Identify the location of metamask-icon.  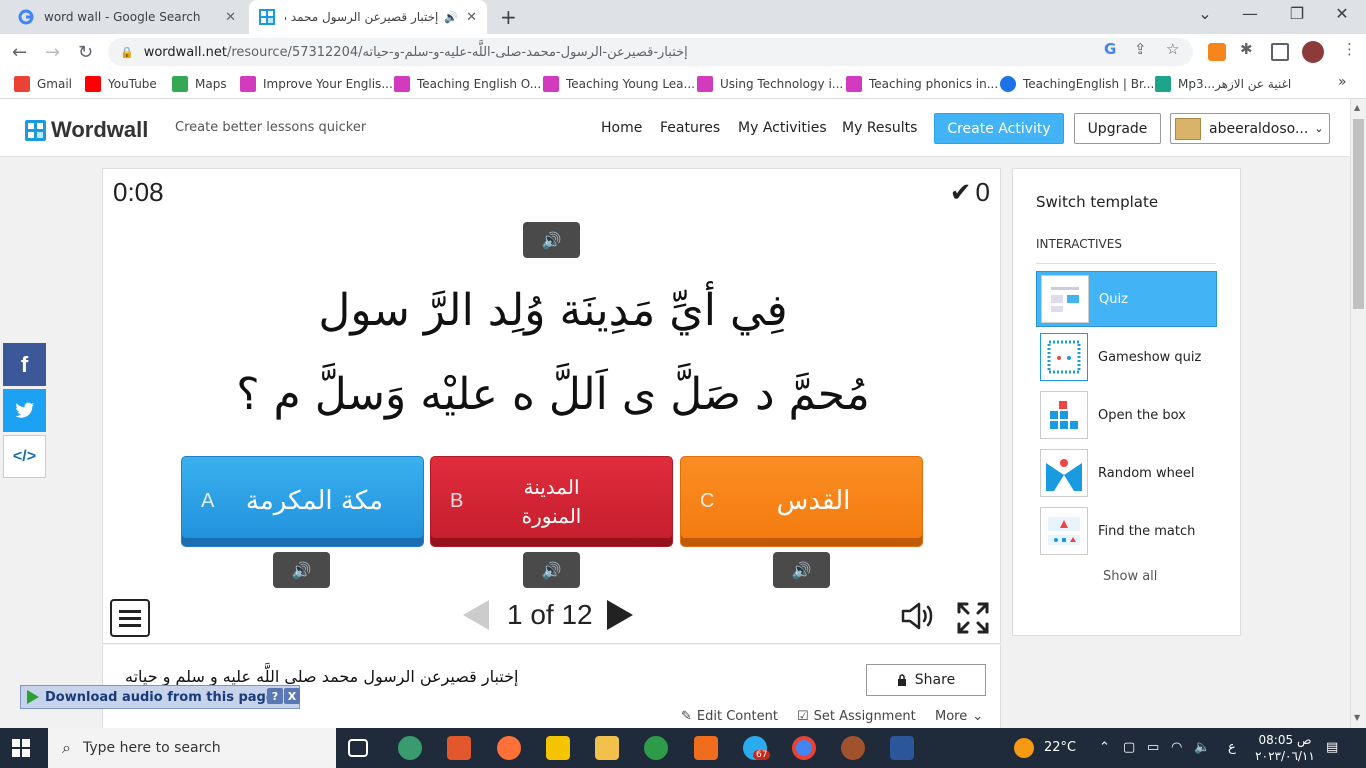
(1217, 52).